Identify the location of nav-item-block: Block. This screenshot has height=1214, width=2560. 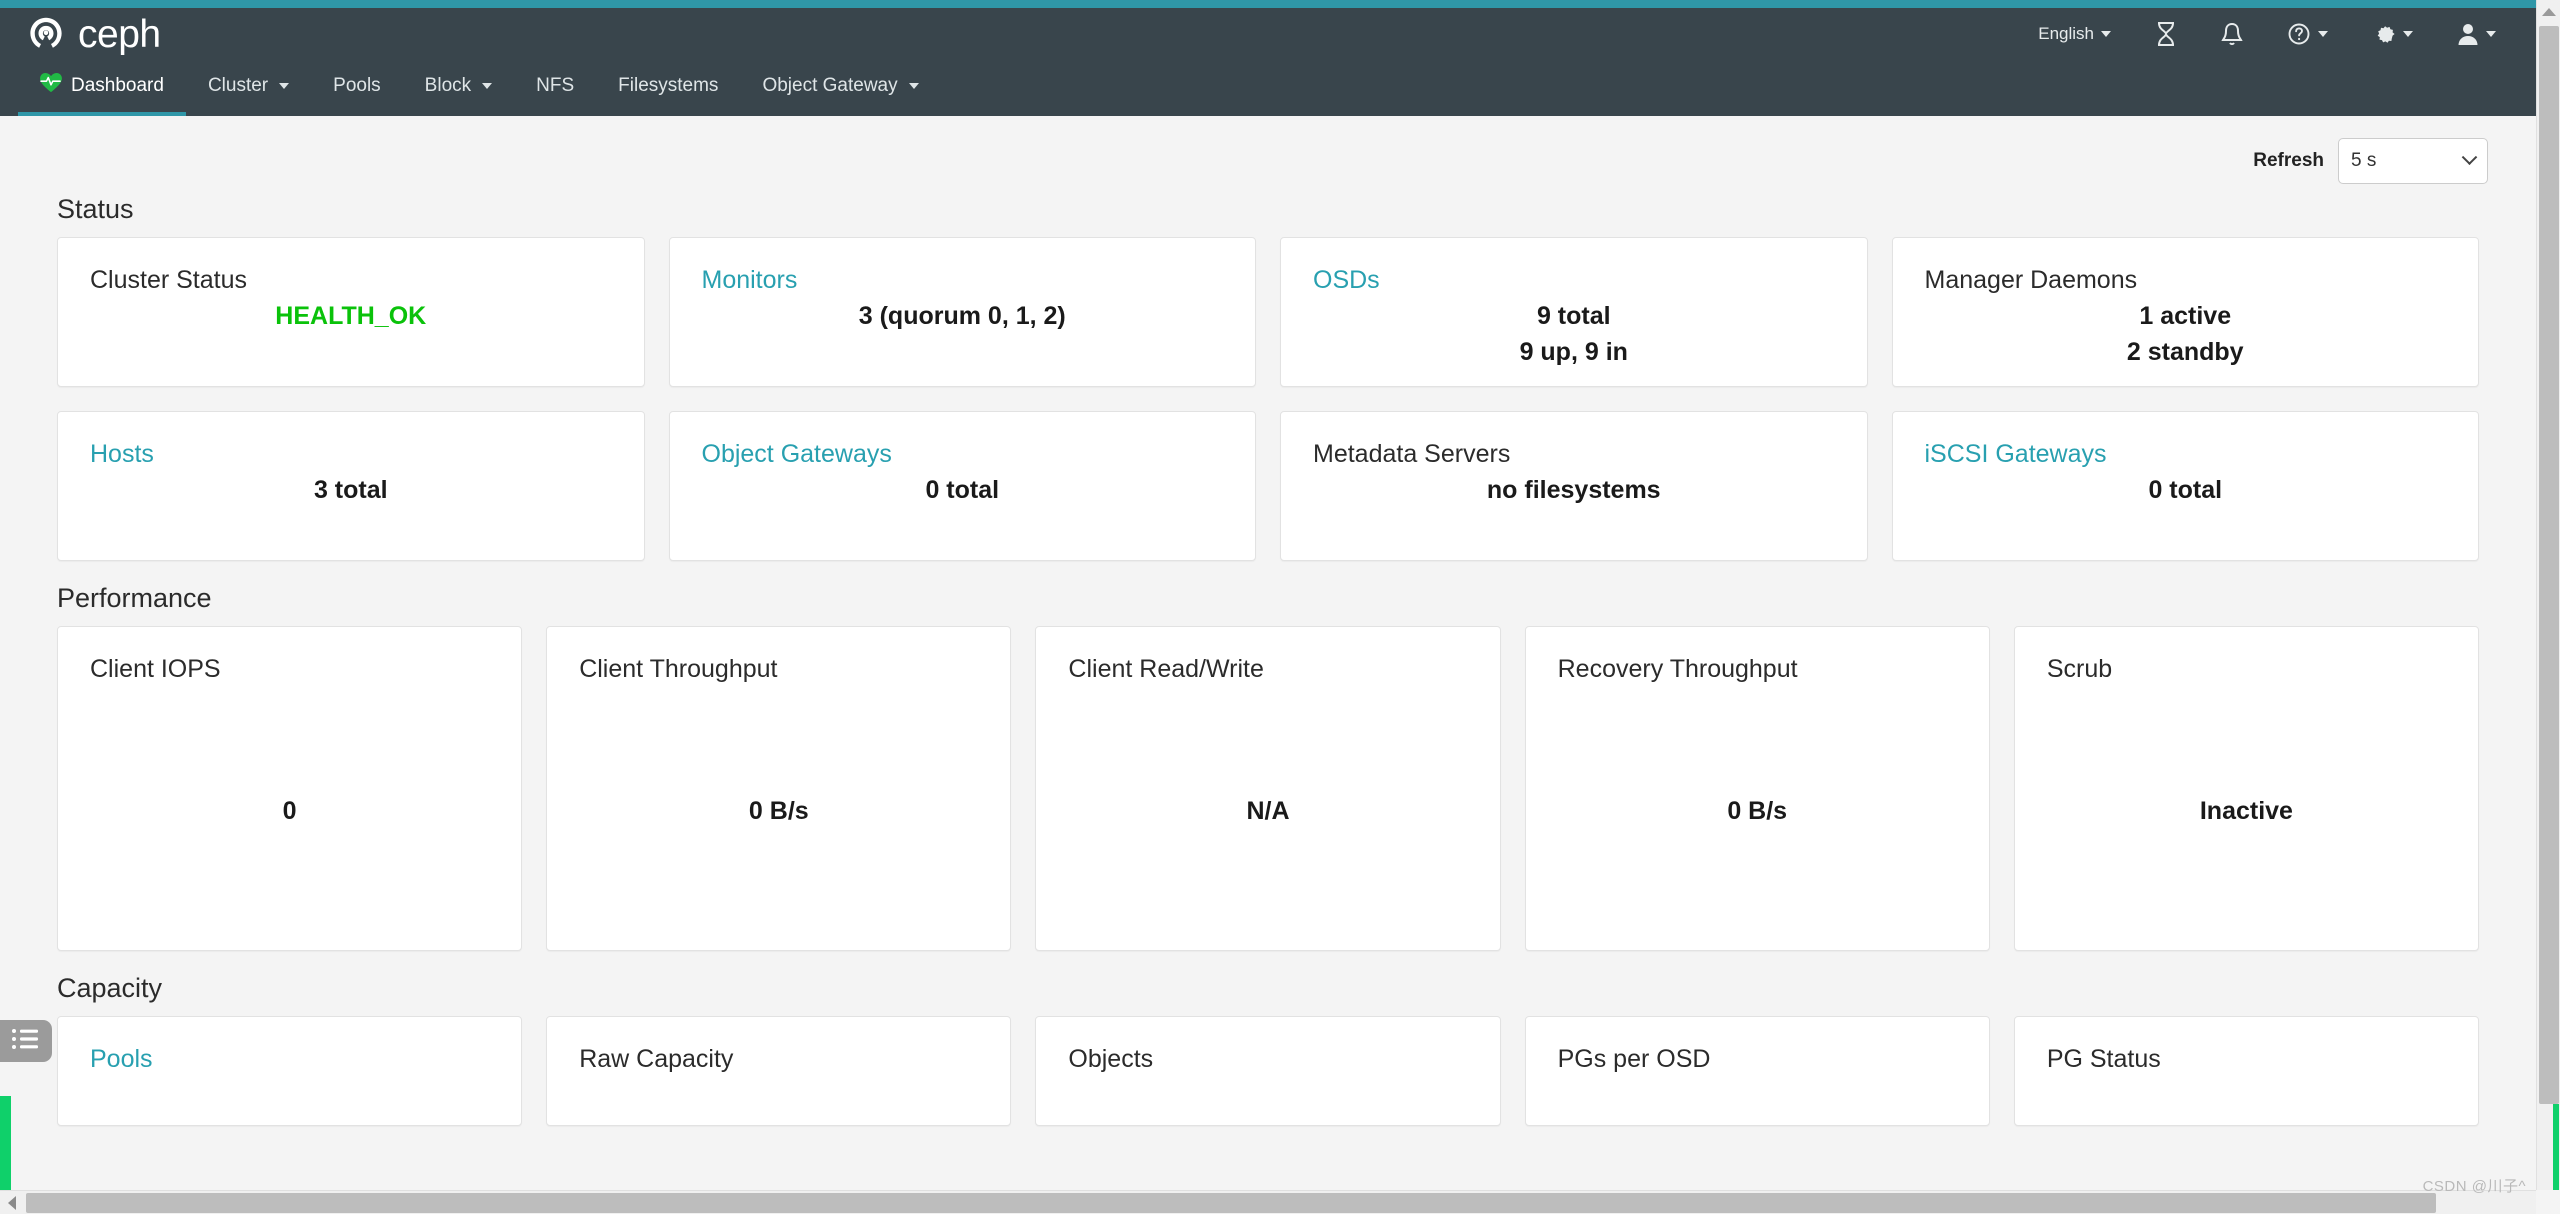
(458, 88).